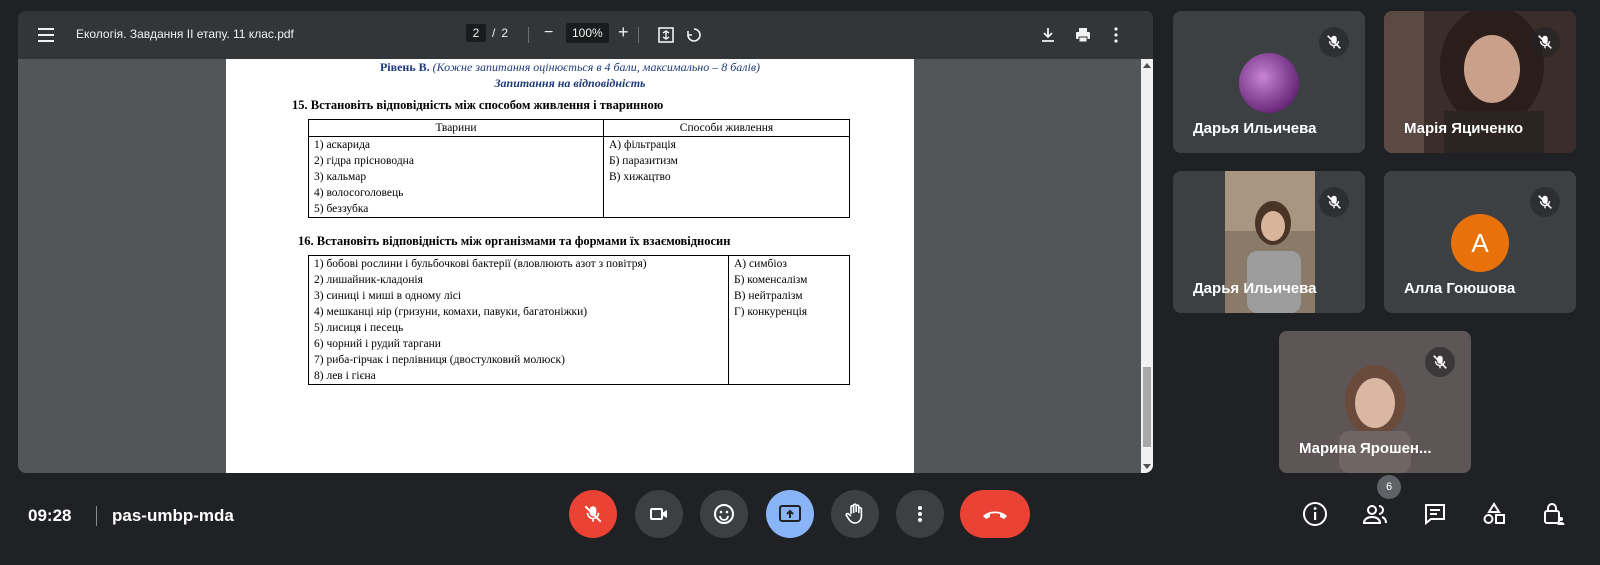 This screenshot has width=1600, height=565. I want to click on print-icon, so click(1083, 35).